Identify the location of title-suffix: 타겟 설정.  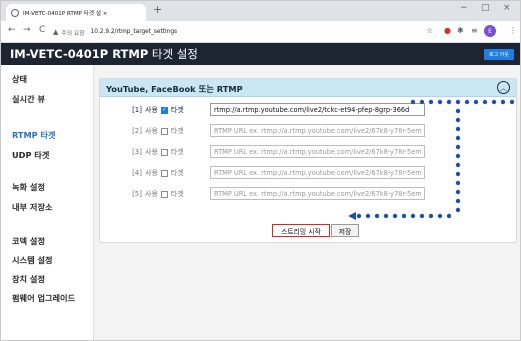
(173, 54).